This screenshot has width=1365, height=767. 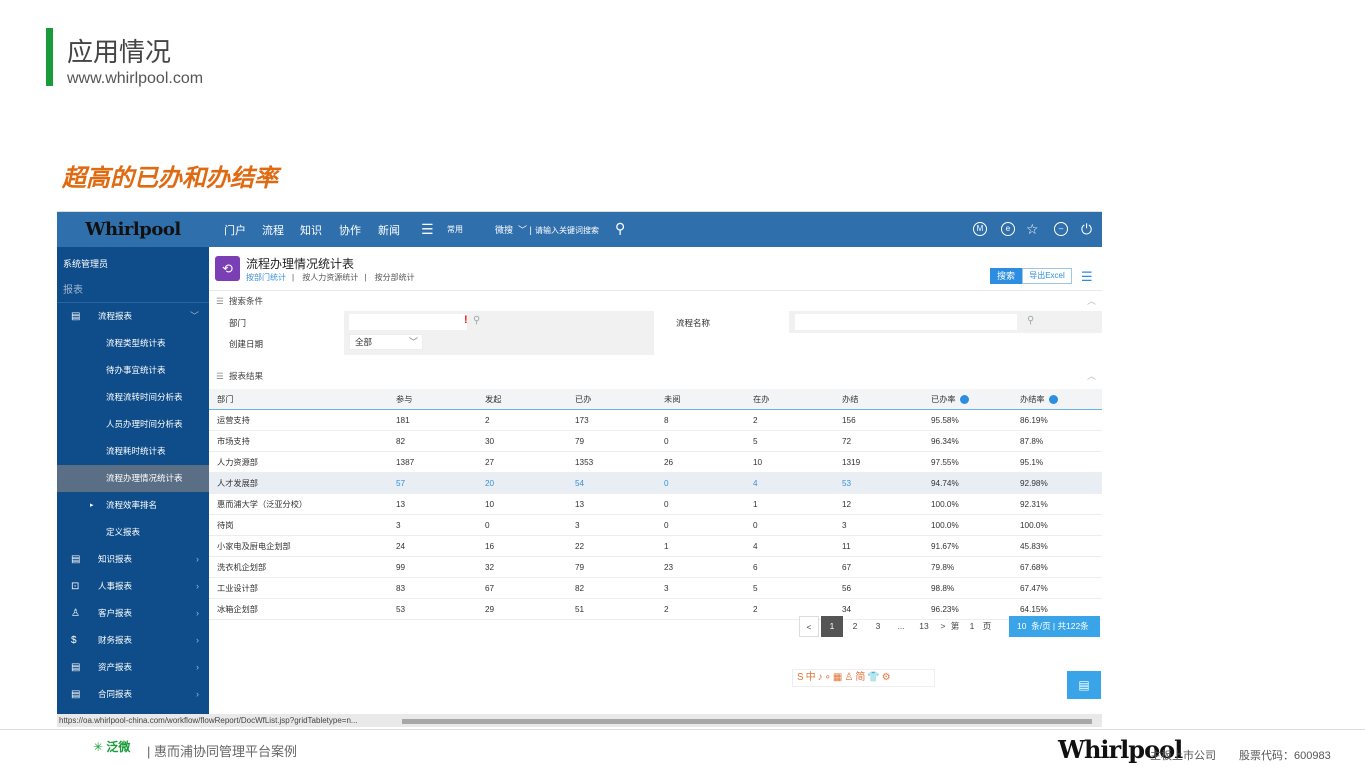 What do you see at coordinates (133, 397) in the screenshot?
I see `sidebar-item-flow-time: 流程流转时间分析表` at bounding box center [133, 397].